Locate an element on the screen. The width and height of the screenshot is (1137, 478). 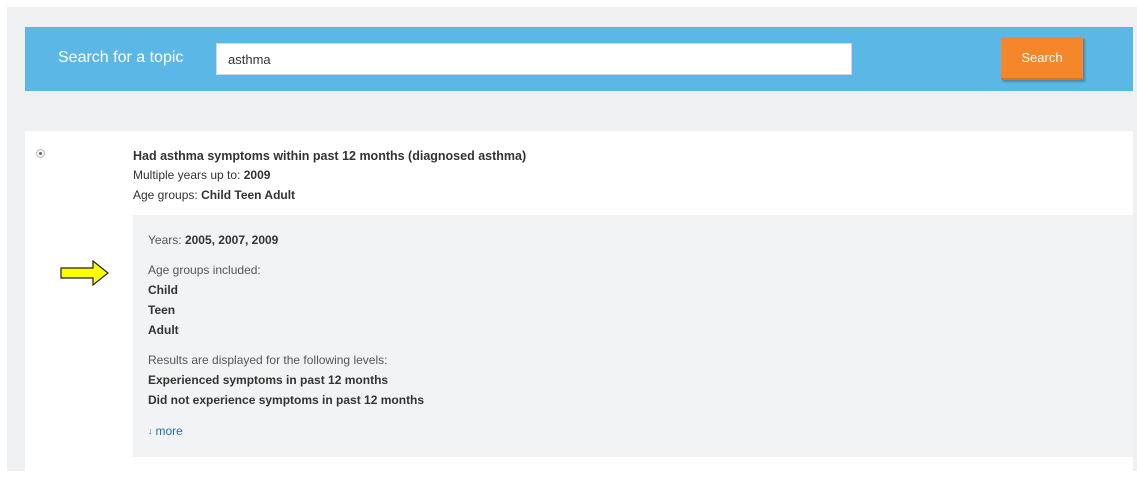
search-button: Search is located at coordinates (1042, 58).